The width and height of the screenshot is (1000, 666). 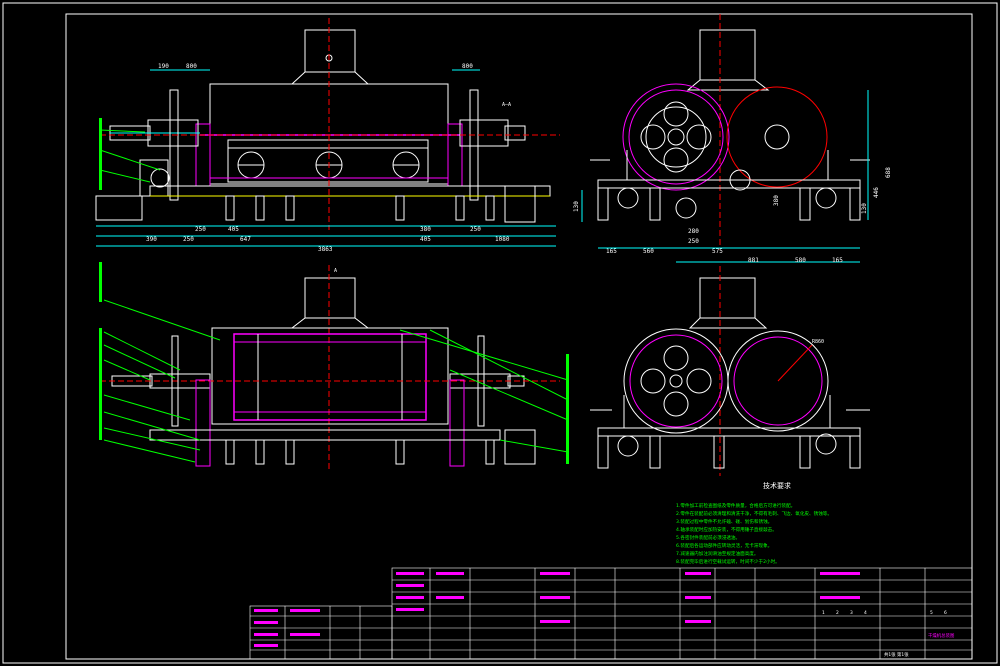 What do you see at coordinates (931, 613) in the screenshot?
I see `scale-5: 5` at bounding box center [931, 613].